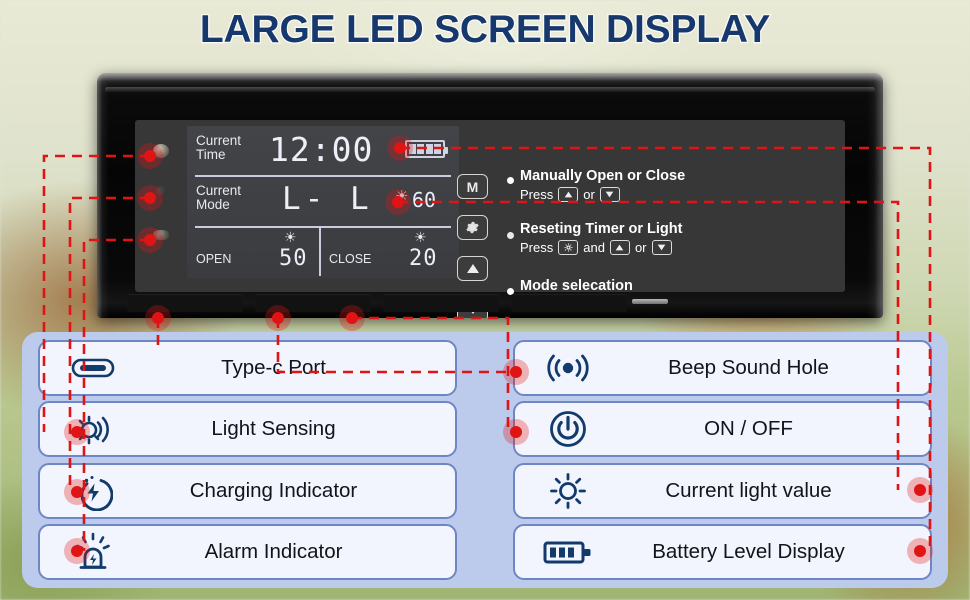 The width and height of the screenshot is (970, 600). What do you see at coordinates (214, 259) in the screenshot?
I see `lcd-open-label: OPEN` at bounding box center [214, 259].